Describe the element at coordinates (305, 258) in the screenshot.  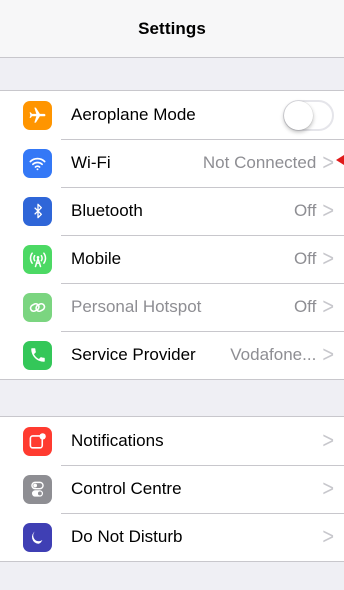
I see `mobile-status: Off` at that location.